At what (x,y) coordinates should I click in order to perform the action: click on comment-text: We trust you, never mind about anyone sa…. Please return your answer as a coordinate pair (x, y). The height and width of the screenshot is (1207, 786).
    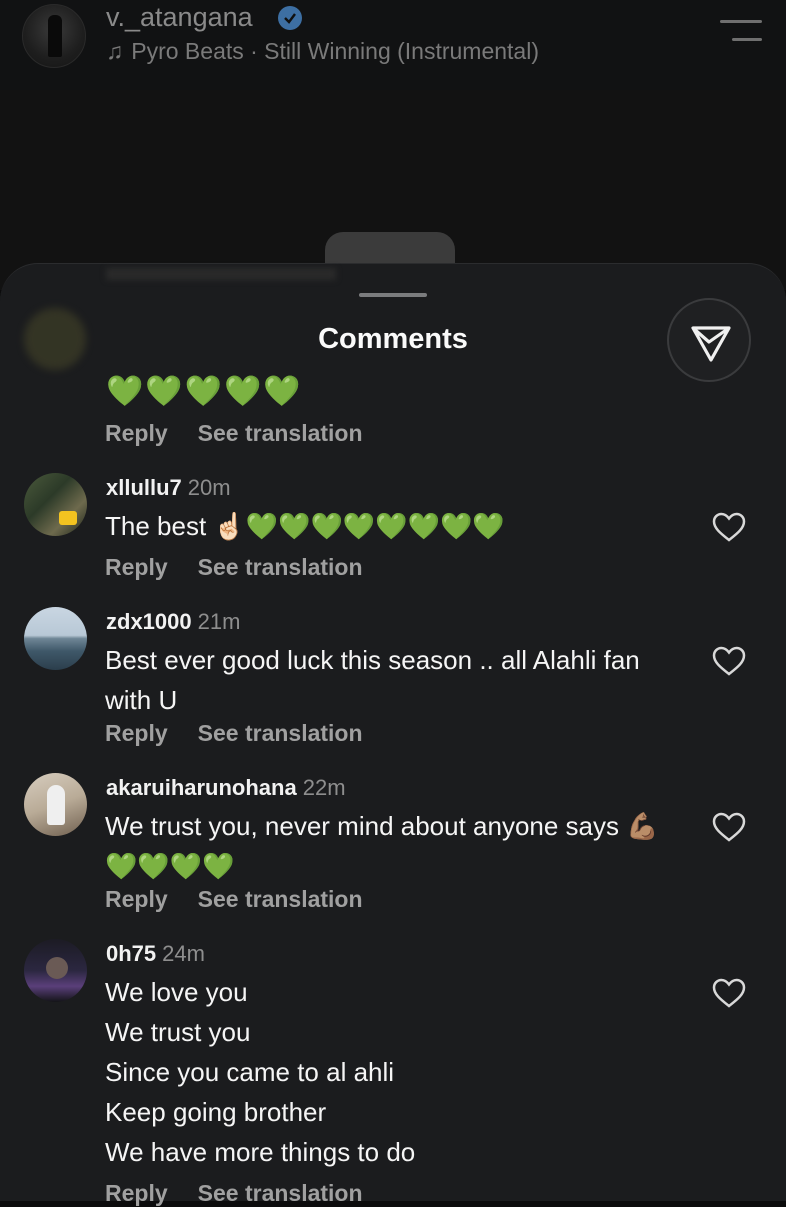
    Looking at the image, I should click on (382, 846).